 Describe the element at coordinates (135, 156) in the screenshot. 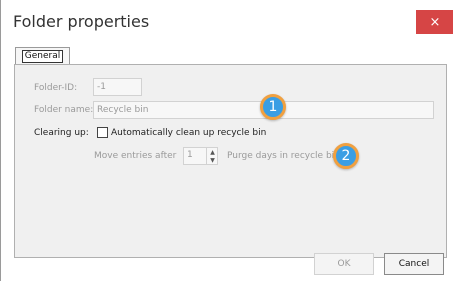

I see `move-entries-label: Move entries after` at that location.